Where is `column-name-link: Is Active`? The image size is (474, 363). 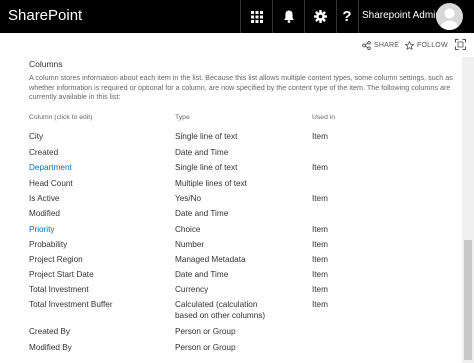
column-name-link: Is Active is located at coordinates (44, 199).